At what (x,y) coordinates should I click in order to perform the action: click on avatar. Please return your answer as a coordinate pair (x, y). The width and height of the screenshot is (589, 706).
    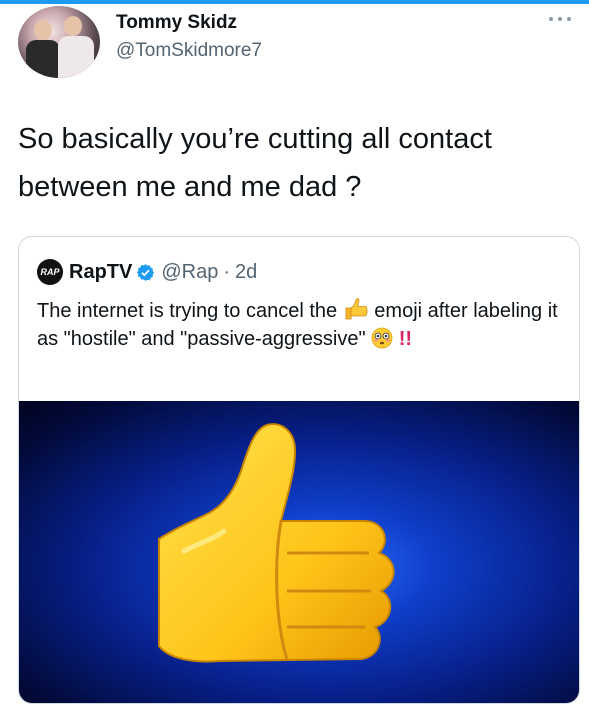
    Looking at the image, I should click on (59, 42).